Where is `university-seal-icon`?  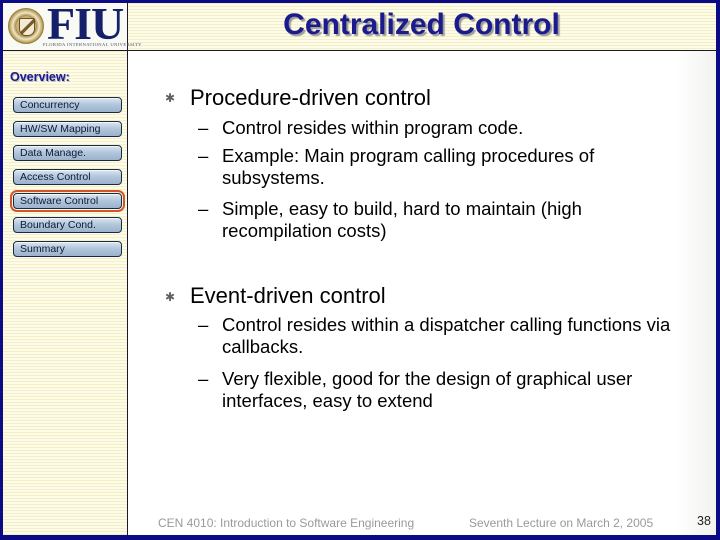
university-seal-icon is located at coordinates (26, 26).